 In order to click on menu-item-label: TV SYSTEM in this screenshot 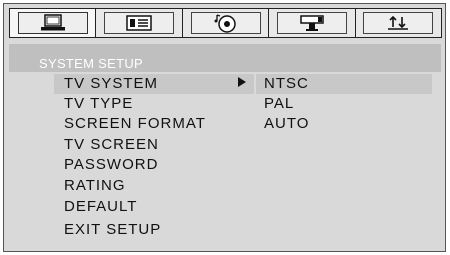, I will do `click(111, 83)`.